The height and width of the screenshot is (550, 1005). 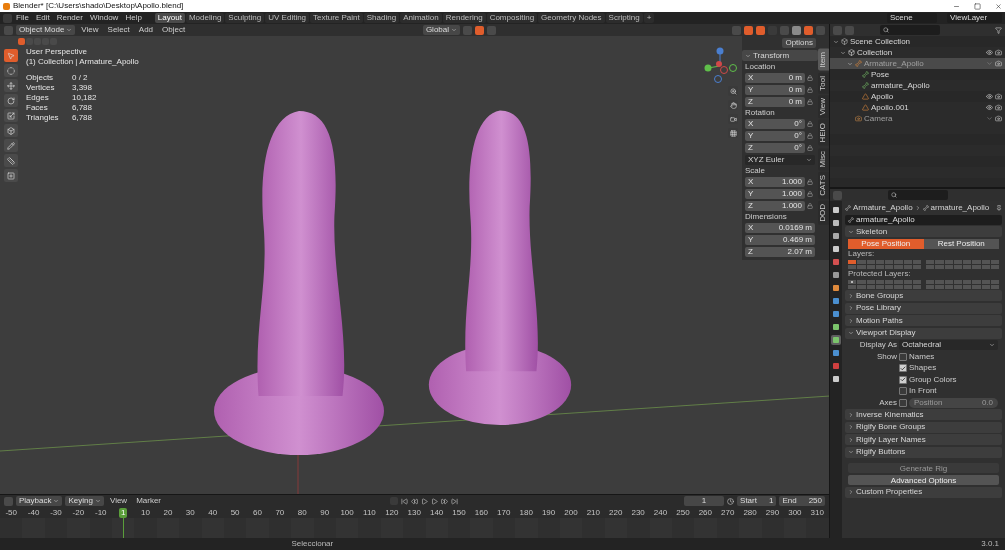 What do you see at coordinates (780, 240) in the screenshot?
I see `number-field: Y 0.469 m` at bounding box center [780, 240].